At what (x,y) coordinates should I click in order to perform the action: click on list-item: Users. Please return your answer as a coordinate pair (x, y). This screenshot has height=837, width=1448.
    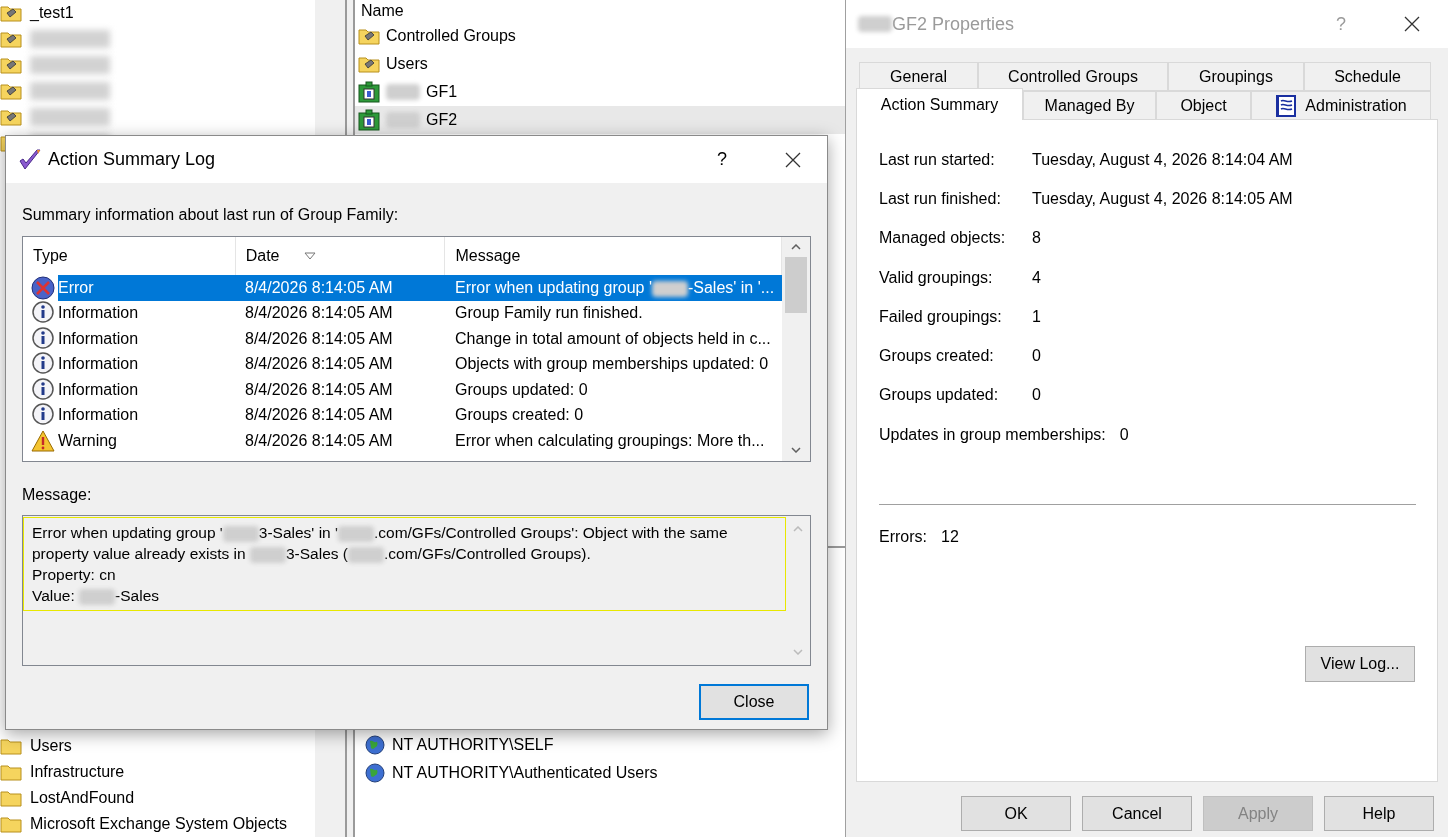
    Looking at the image, I should click on (600, 64).